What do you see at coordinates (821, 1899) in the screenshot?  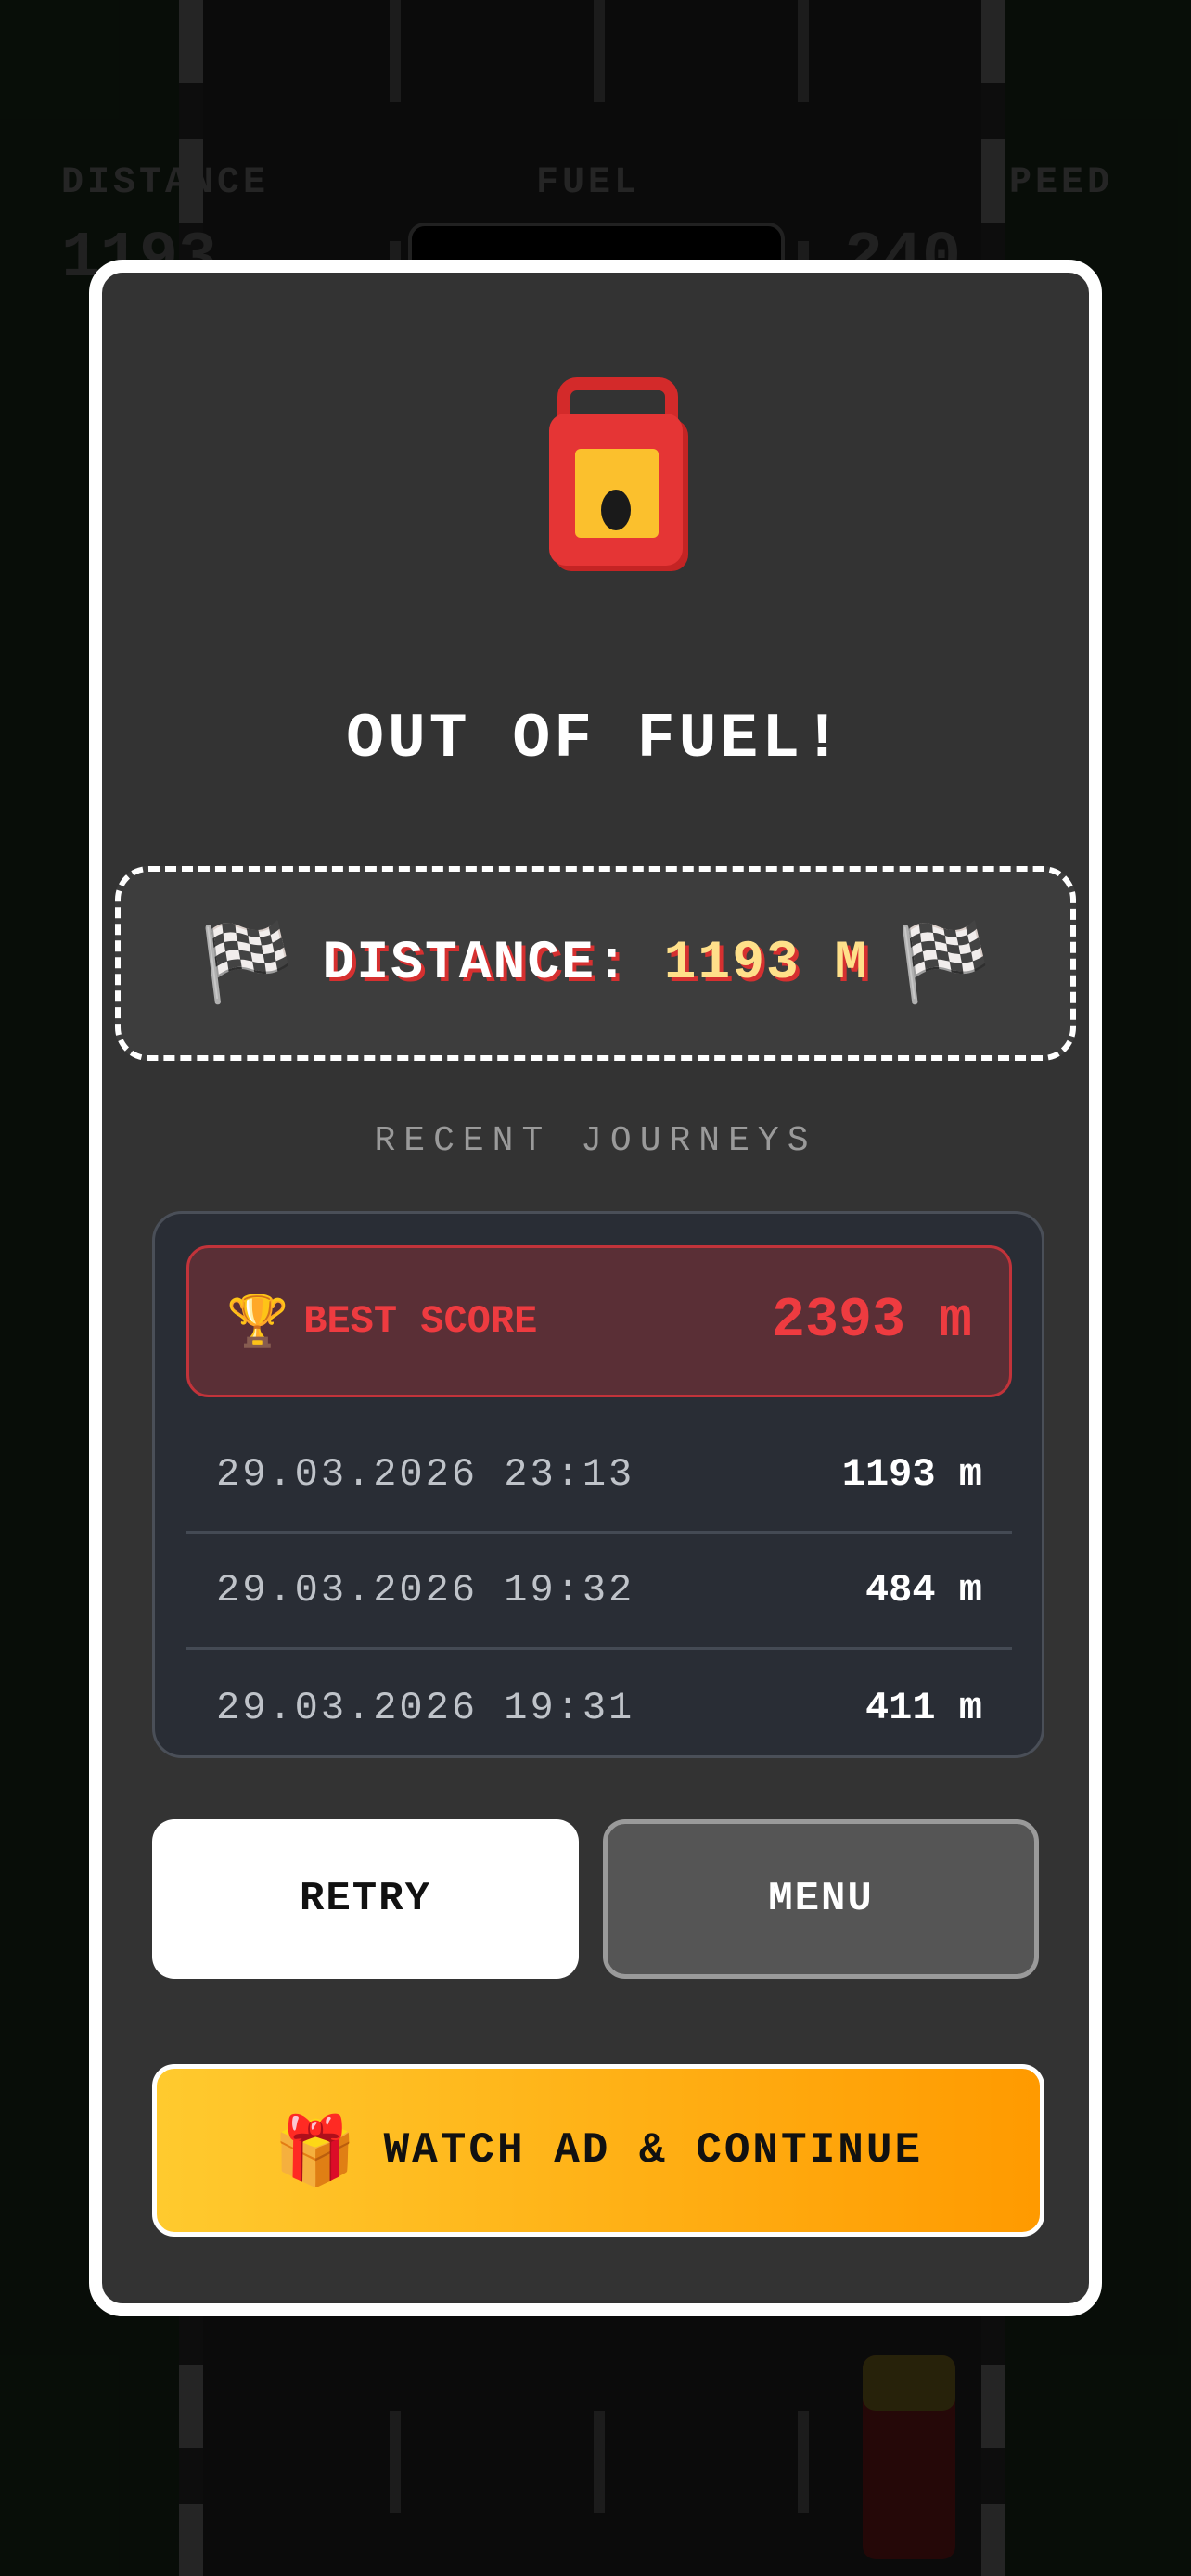 I see `menu-button: MENU` at bounding box center [821, 1899].